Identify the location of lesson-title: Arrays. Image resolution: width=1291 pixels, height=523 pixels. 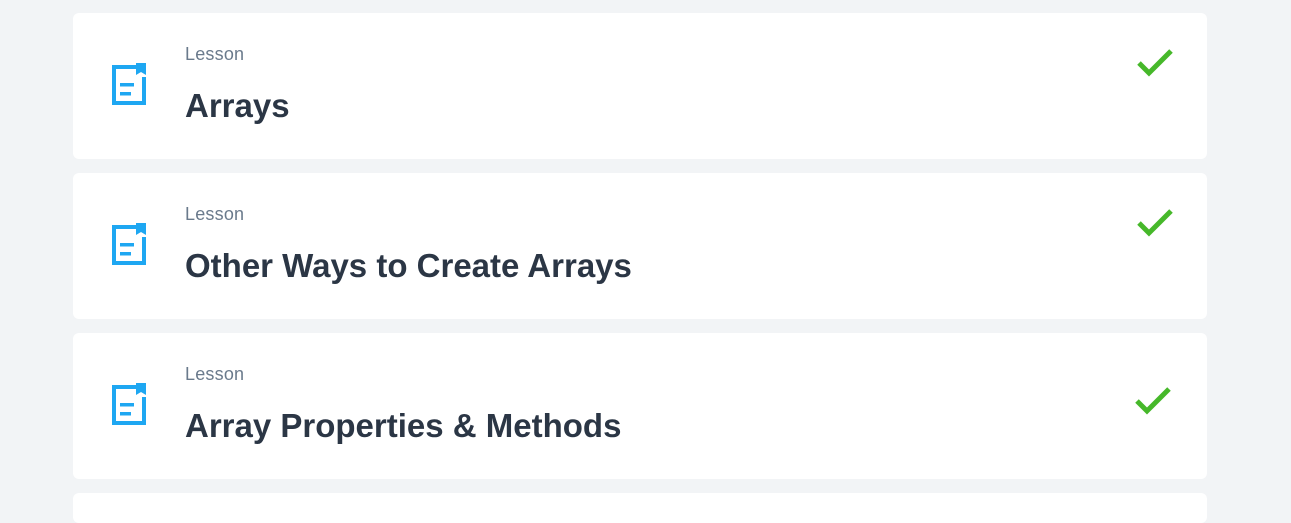
(237, 106).